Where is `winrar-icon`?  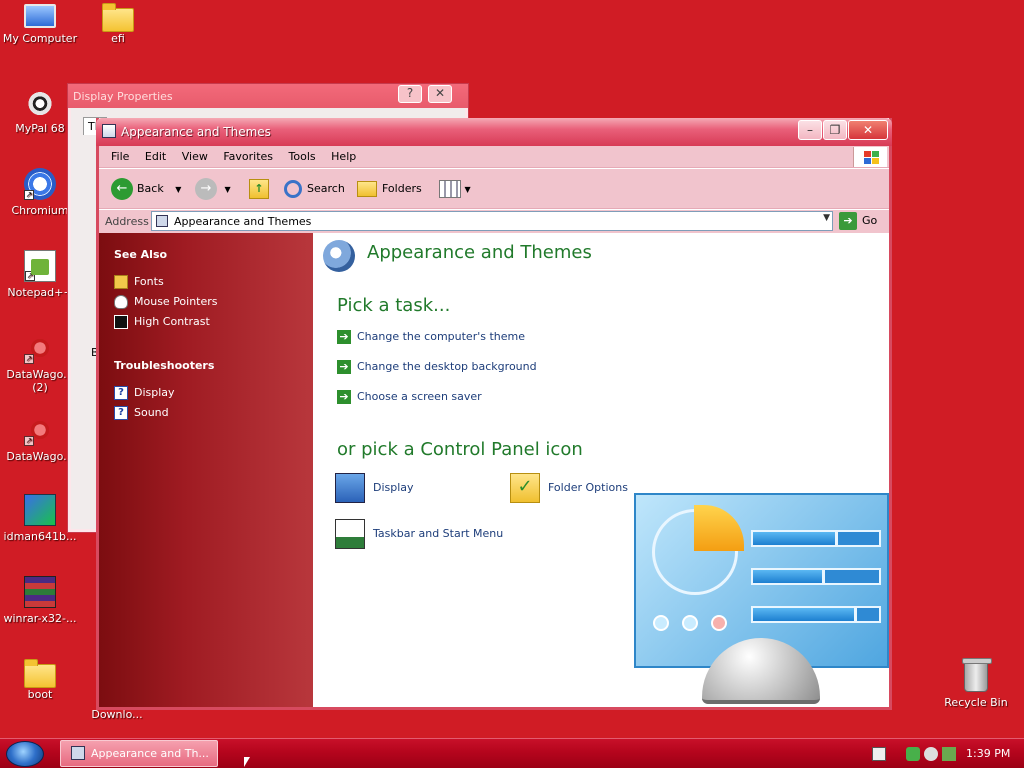
winrar-icon is located at coordinates (40, 592).